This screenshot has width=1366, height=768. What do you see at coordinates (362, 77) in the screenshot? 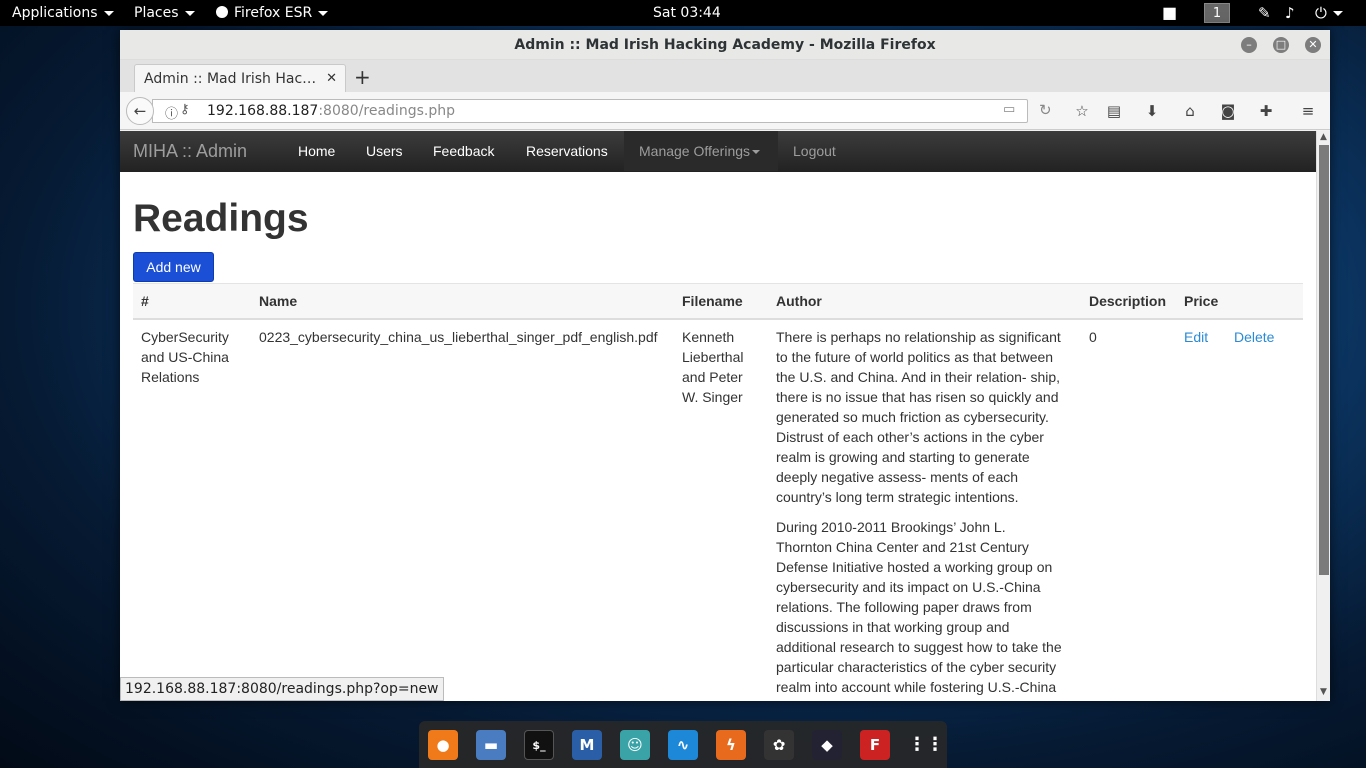
I see `new-tab-button: +` at bounding box center [362, 77].